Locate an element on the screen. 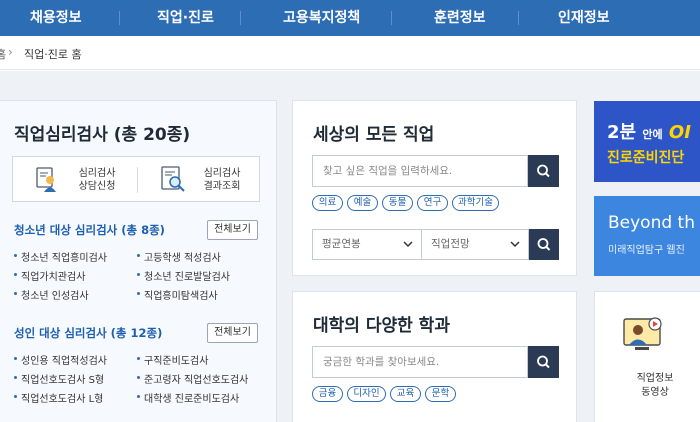 The width and height of the screenshot is (700, 422). department-tag: 금융 is located at coordinates (327, 394).